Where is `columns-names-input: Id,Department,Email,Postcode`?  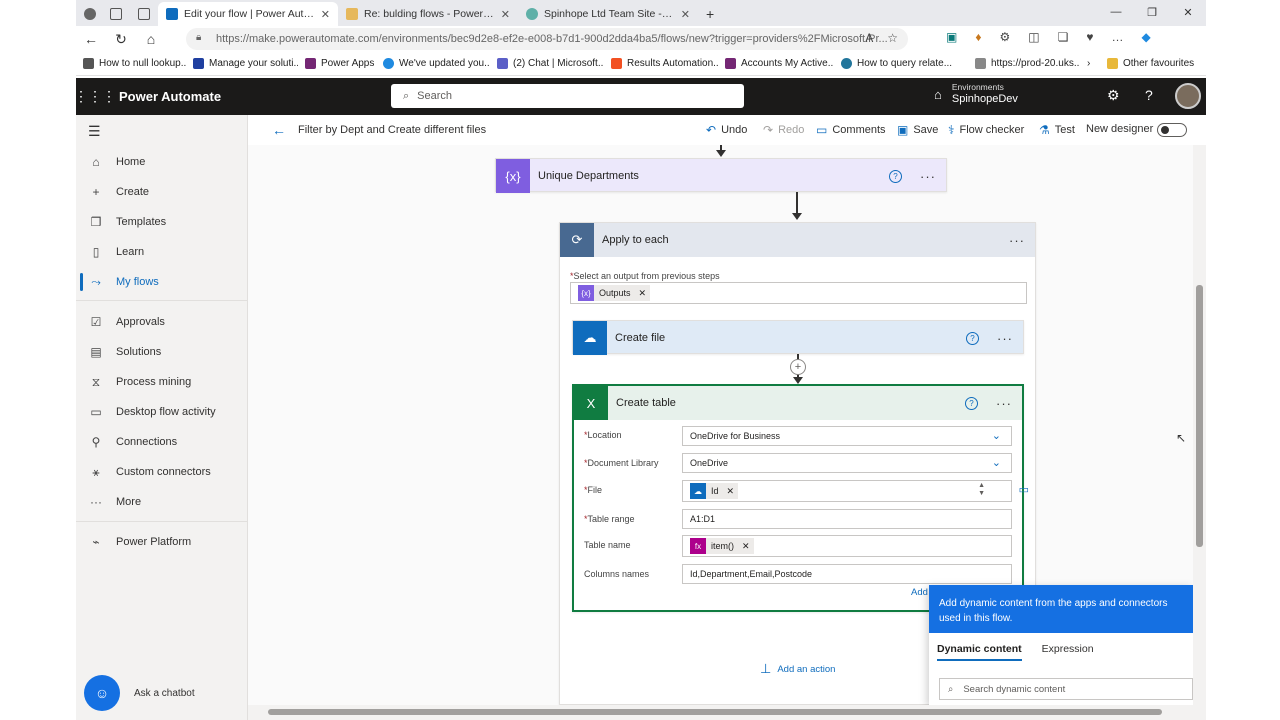 columns-names-input: Id,Department,Email,Postcode is located at coordinates (847, 574).